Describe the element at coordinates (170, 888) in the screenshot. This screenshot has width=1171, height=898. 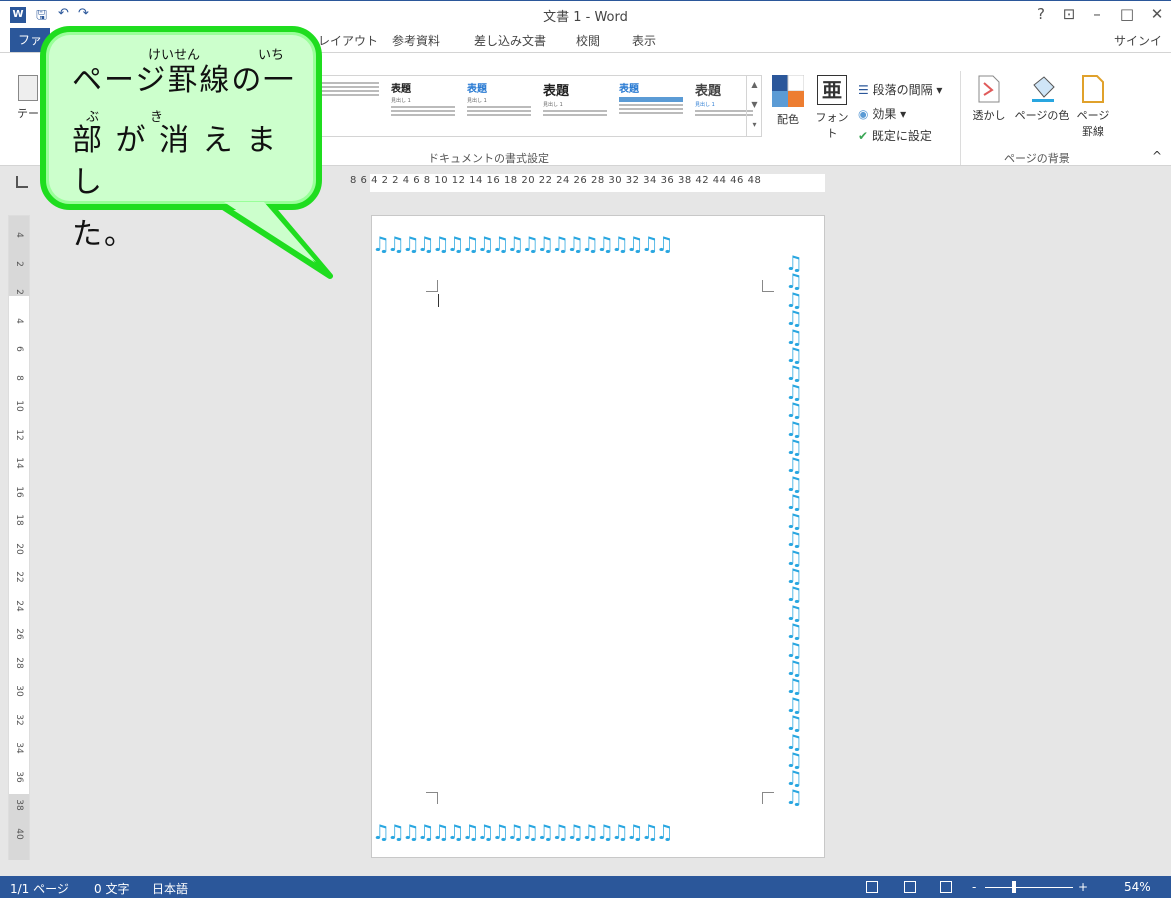
I see `language: 日本語` at that location.